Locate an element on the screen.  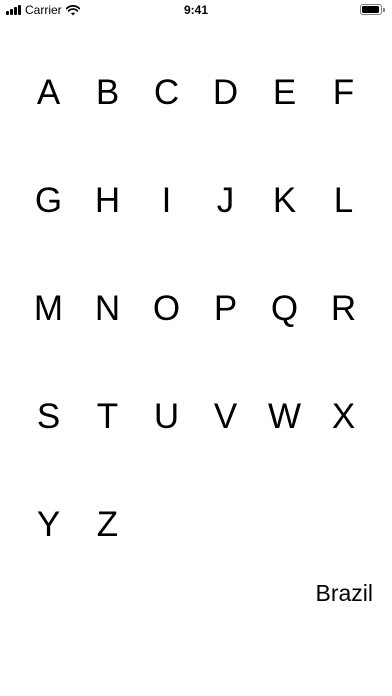
letter-f: F is located at coordinates (343, 92).